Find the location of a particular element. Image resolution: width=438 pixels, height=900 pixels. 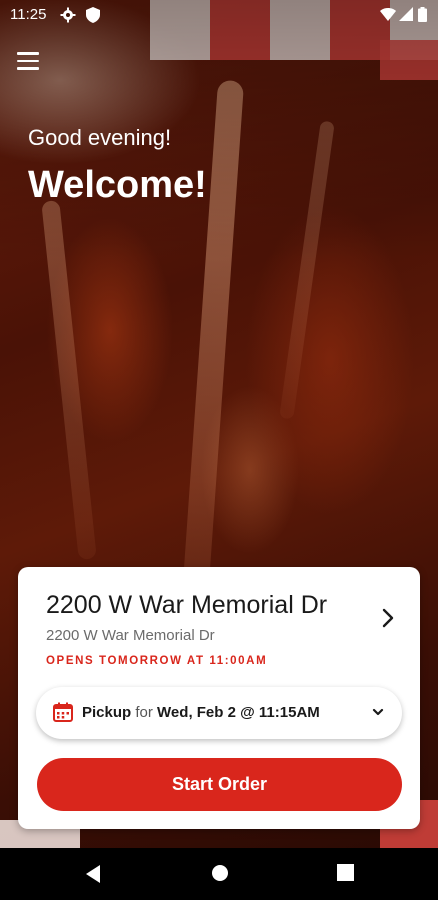

home-icon is located at coordinates (220, 873).